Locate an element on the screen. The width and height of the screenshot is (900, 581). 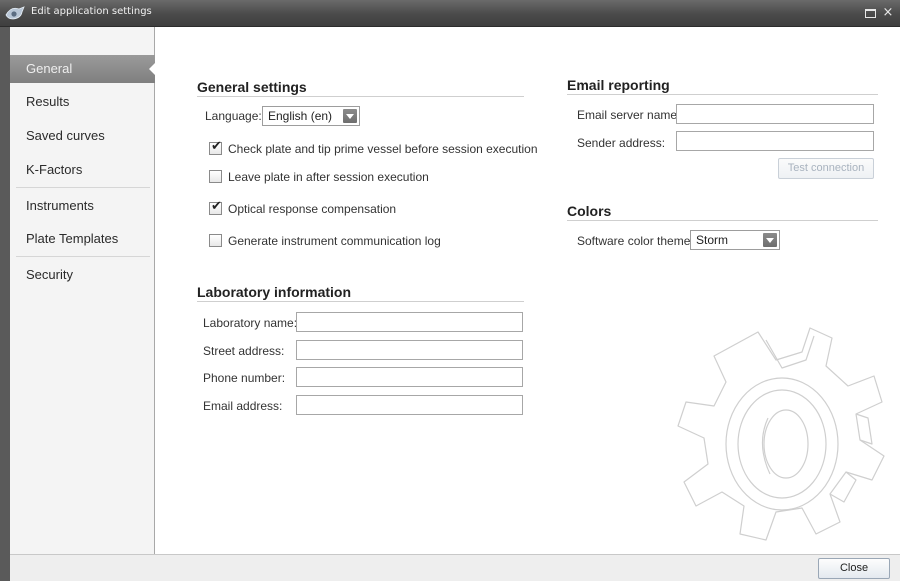
colors-title: Colors is located at coordinates (589, 211).